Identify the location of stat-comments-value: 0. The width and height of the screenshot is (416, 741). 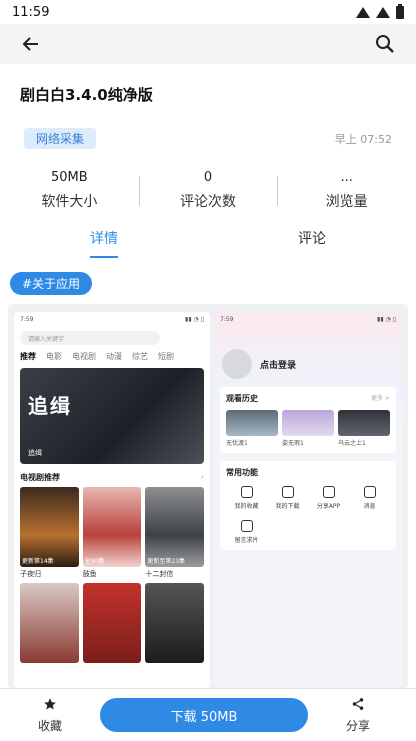
(208, 177).